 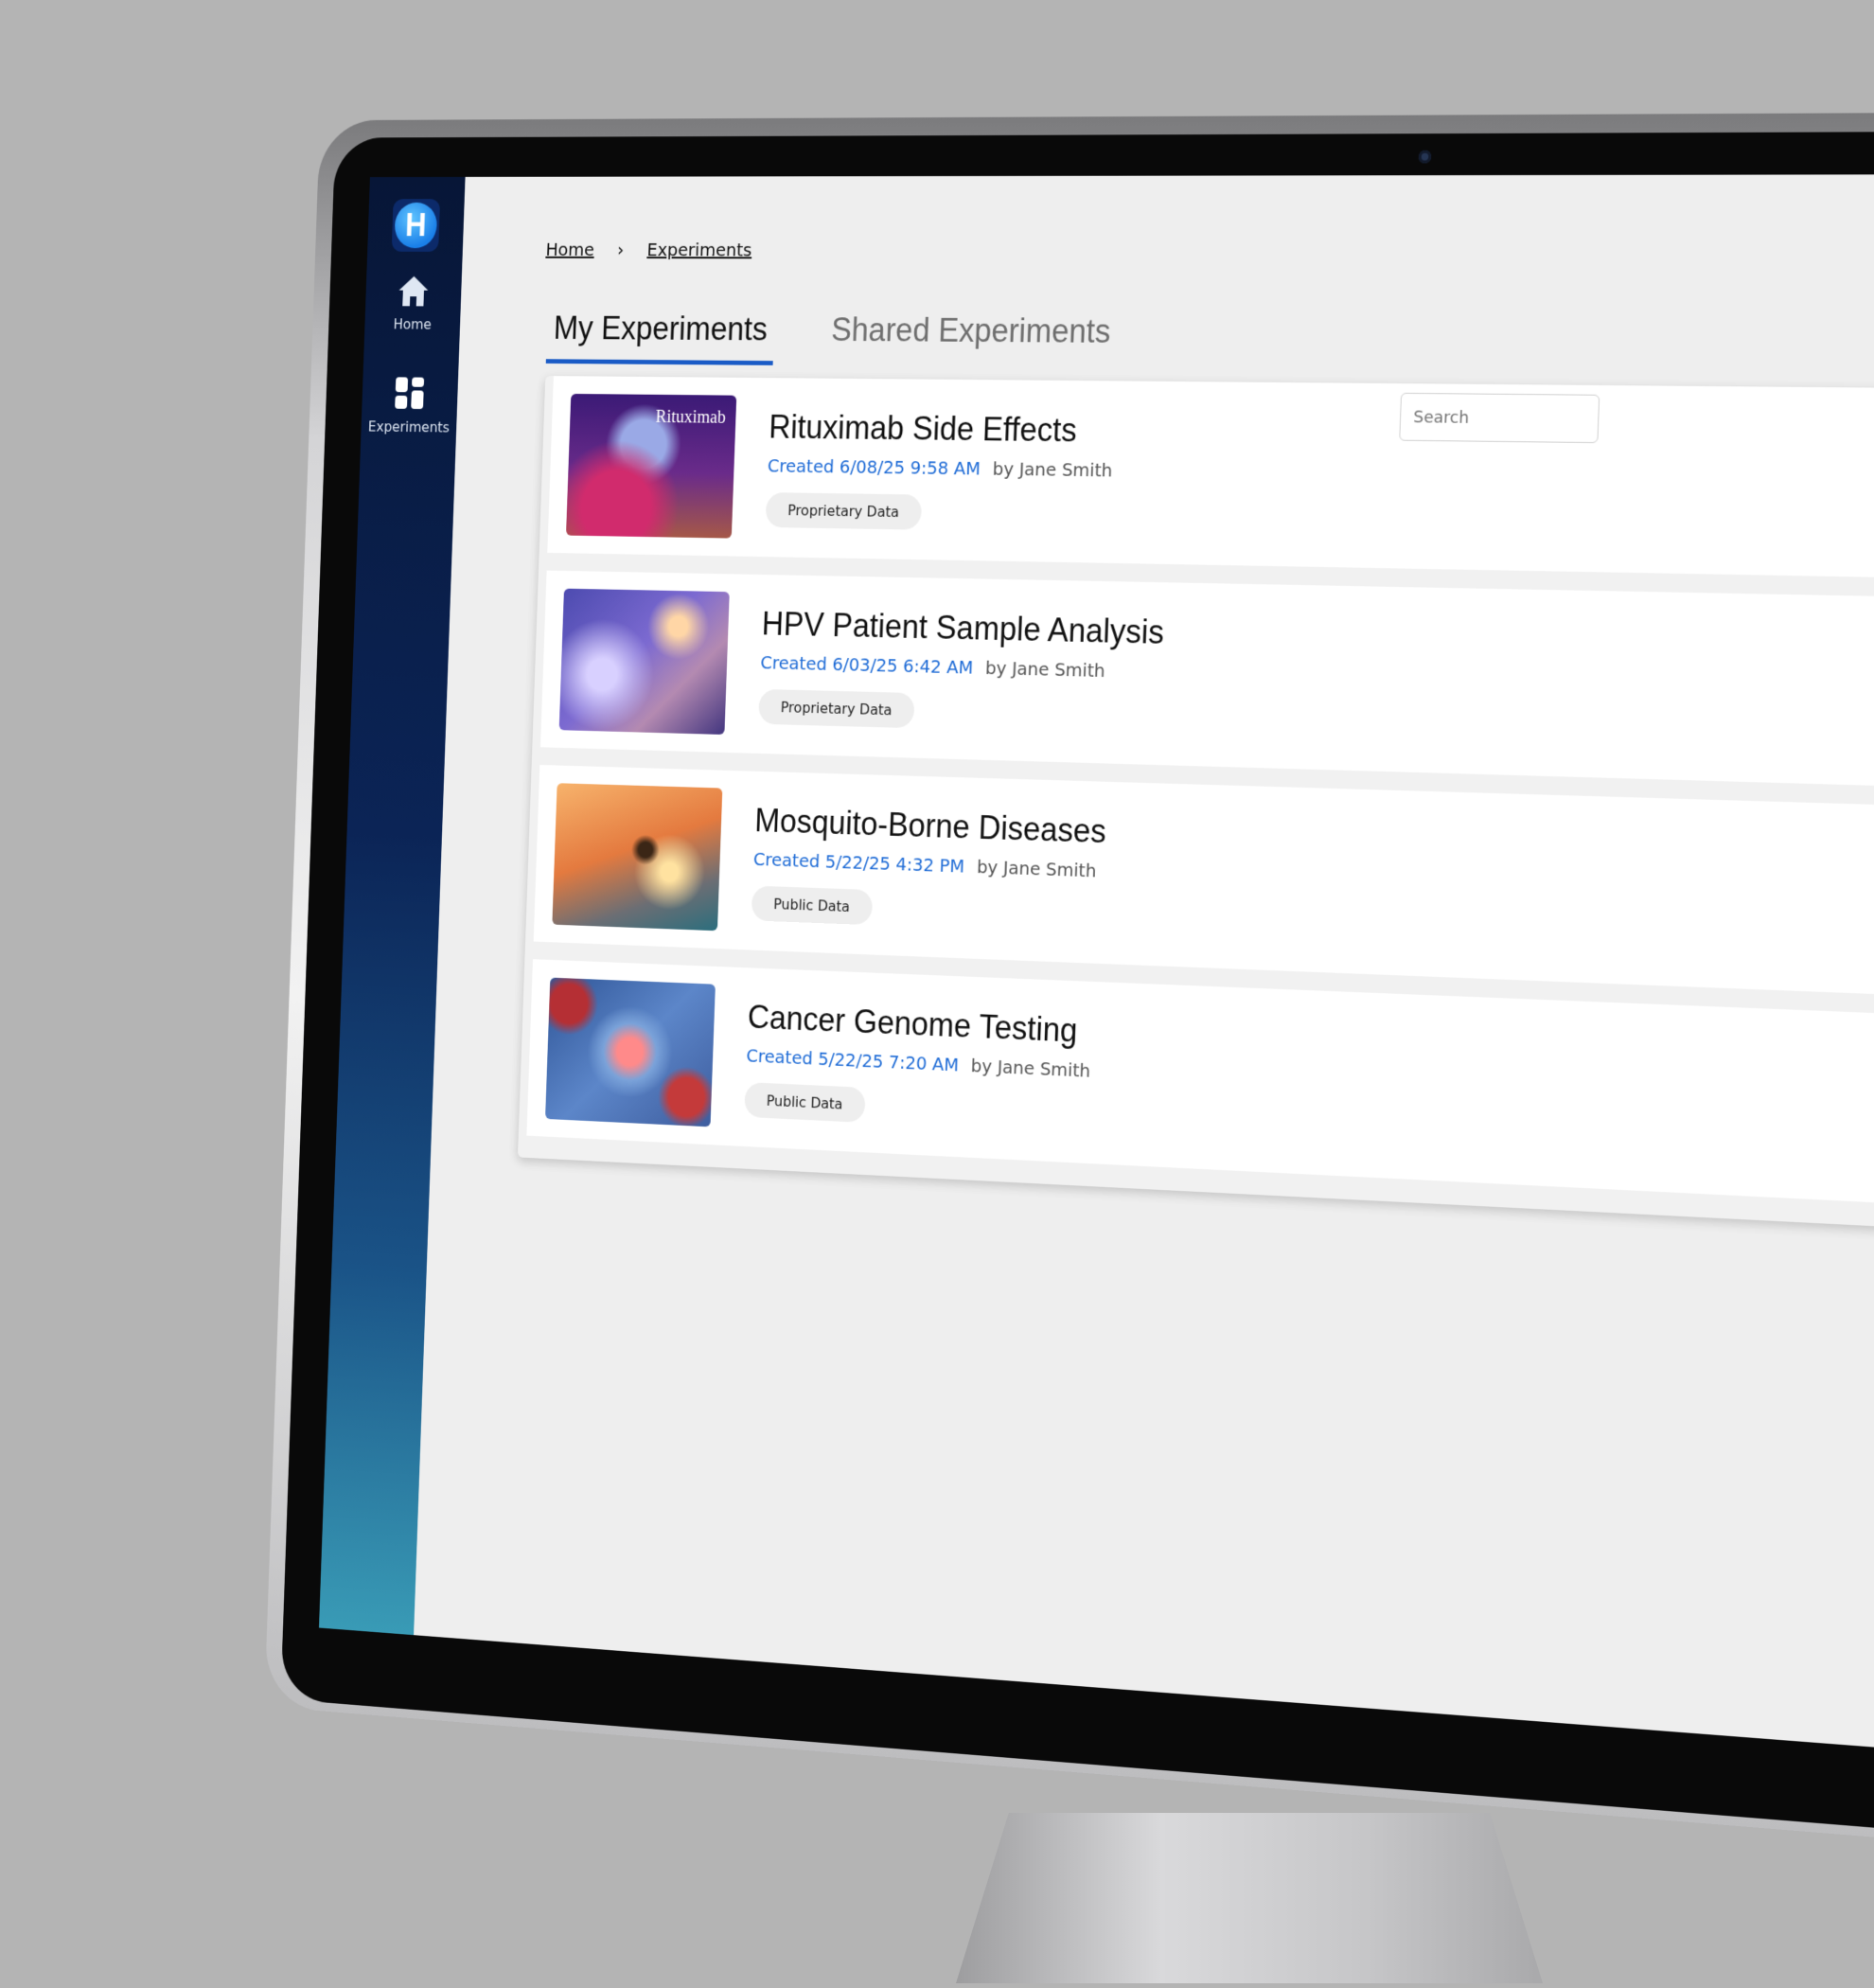 I want to click on experiment-title: Cancer Genome Testing, so click(x=920, y=1024).